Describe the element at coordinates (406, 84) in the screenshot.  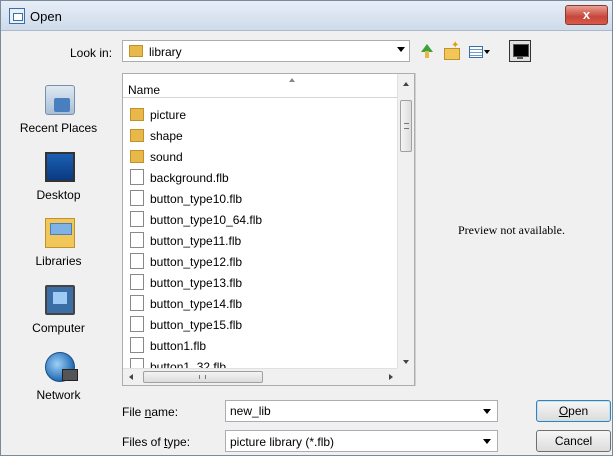
I see `scroll-up-icon` at that location.